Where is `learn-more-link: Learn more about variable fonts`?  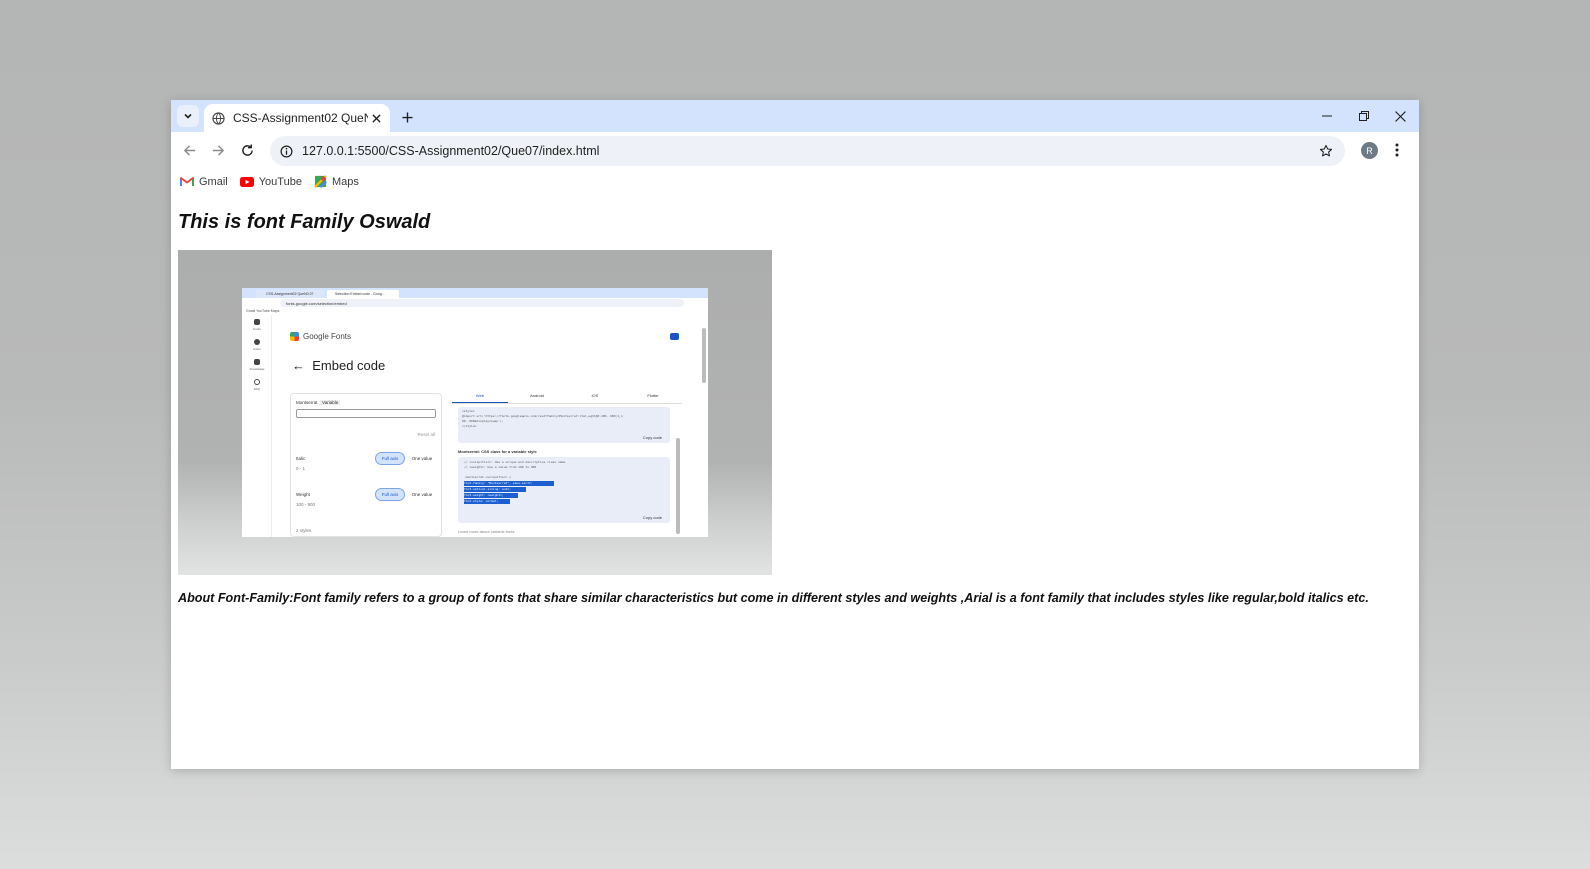 learn-more-link: Learn more about variable fonts is located at coordinates (486, 531).